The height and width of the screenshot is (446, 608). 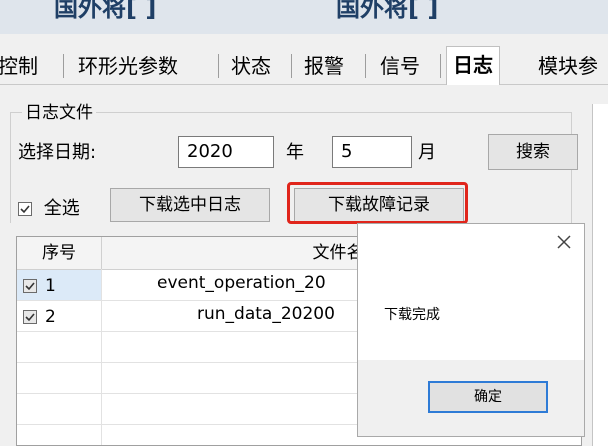 I want to click on tab-log: 日志, so click(x=473, y=65).